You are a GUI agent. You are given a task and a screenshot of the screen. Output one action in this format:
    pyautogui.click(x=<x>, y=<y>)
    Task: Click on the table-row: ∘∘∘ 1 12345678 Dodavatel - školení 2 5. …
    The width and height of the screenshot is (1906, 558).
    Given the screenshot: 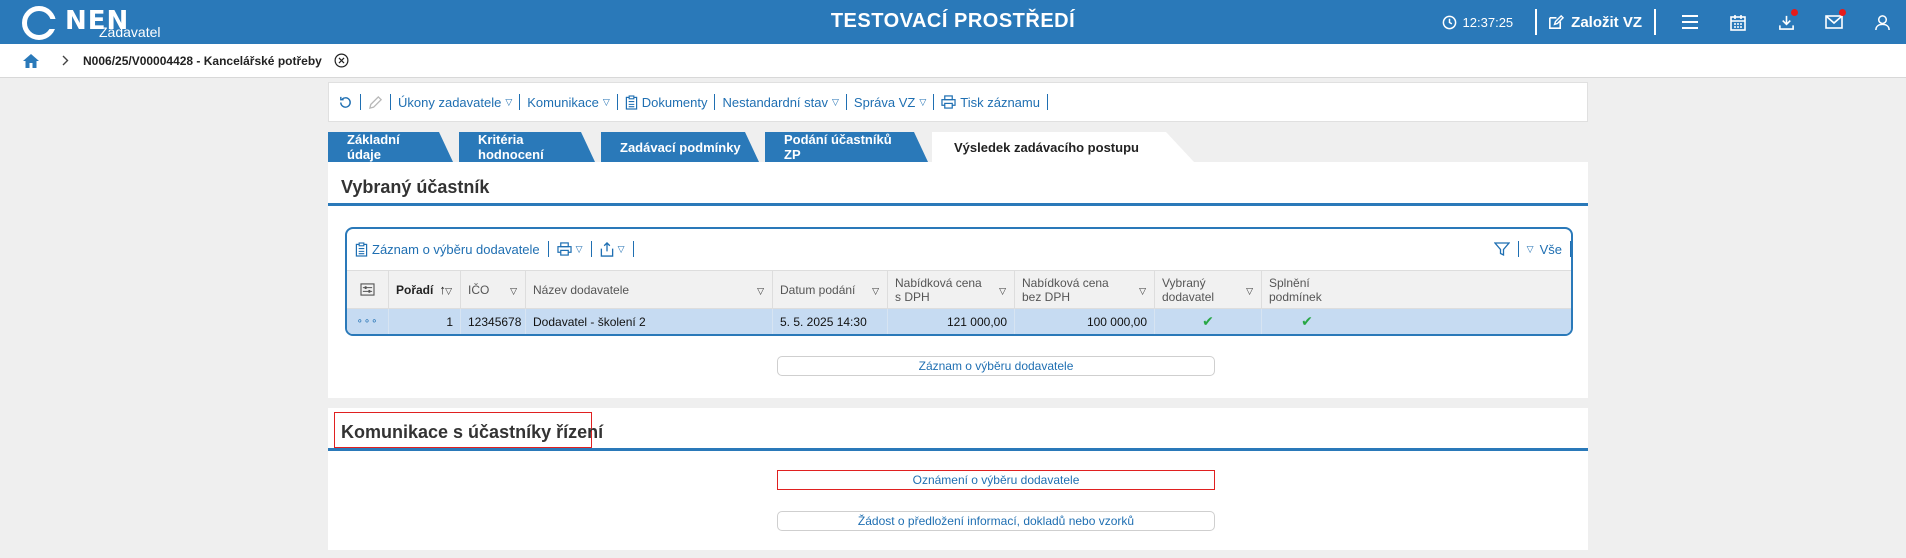 What is the action you would take?
    pyautogui.click(x=959, y=321)
    